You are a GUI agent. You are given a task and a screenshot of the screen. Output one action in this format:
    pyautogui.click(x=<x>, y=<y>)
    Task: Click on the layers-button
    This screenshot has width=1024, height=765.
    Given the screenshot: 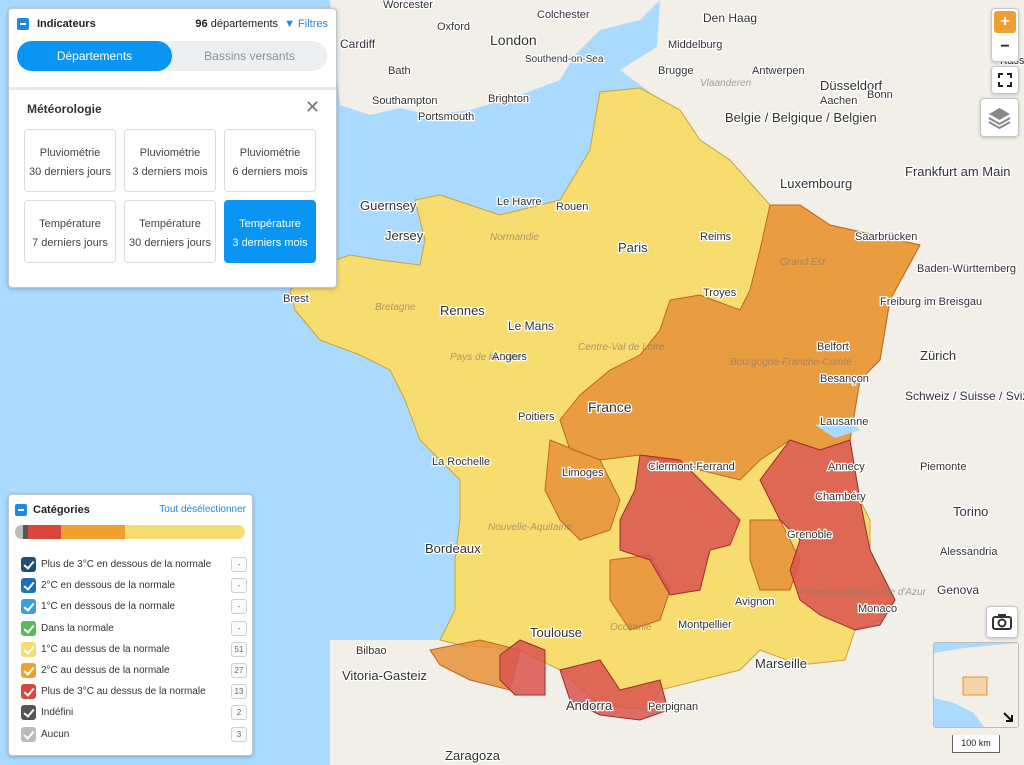 What is the action you would take?
    pyautogui.click(x=999, y=117)
    